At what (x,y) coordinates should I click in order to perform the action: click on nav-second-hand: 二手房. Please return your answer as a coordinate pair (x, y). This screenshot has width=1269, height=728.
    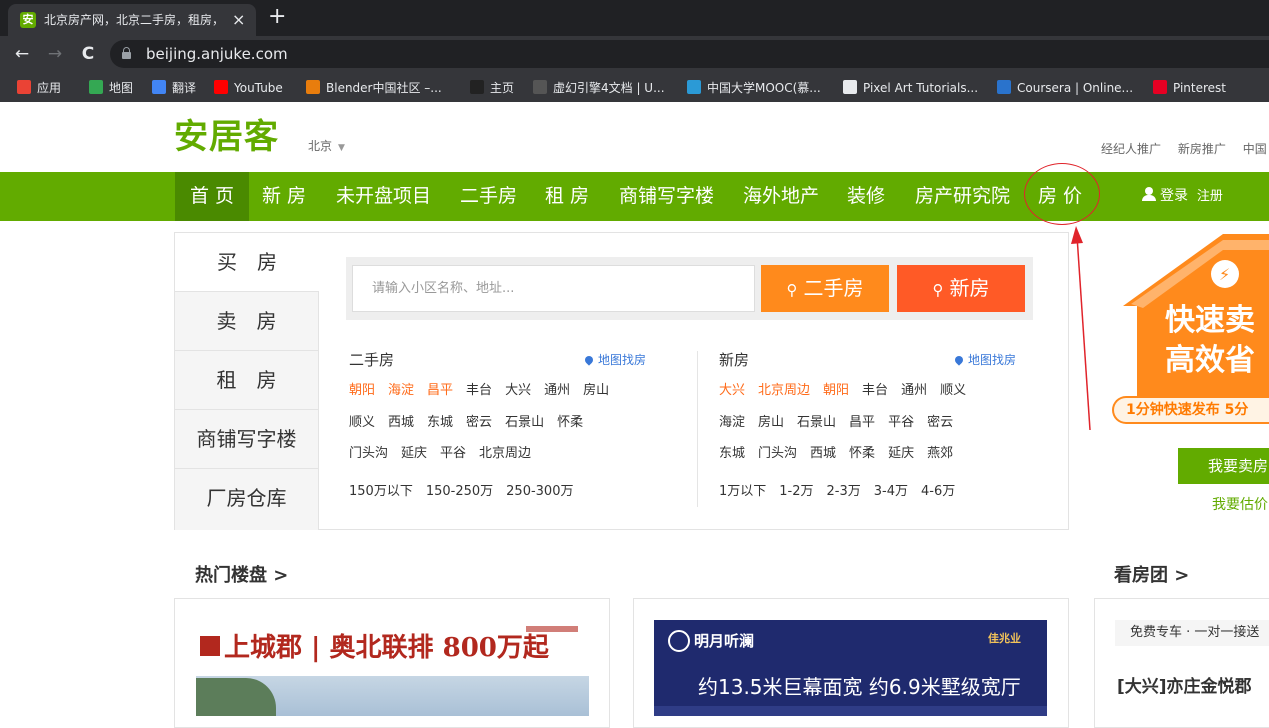
    Looking at the image, I should click on (488, 196).